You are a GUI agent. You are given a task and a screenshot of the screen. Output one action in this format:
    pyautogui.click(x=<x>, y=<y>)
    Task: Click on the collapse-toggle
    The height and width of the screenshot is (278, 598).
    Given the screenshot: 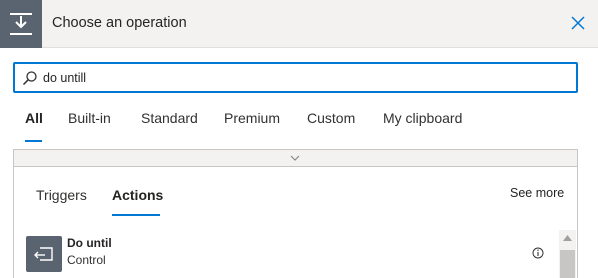 What is the action you would take?
    pyautogui.click(x=295, y=157)
    